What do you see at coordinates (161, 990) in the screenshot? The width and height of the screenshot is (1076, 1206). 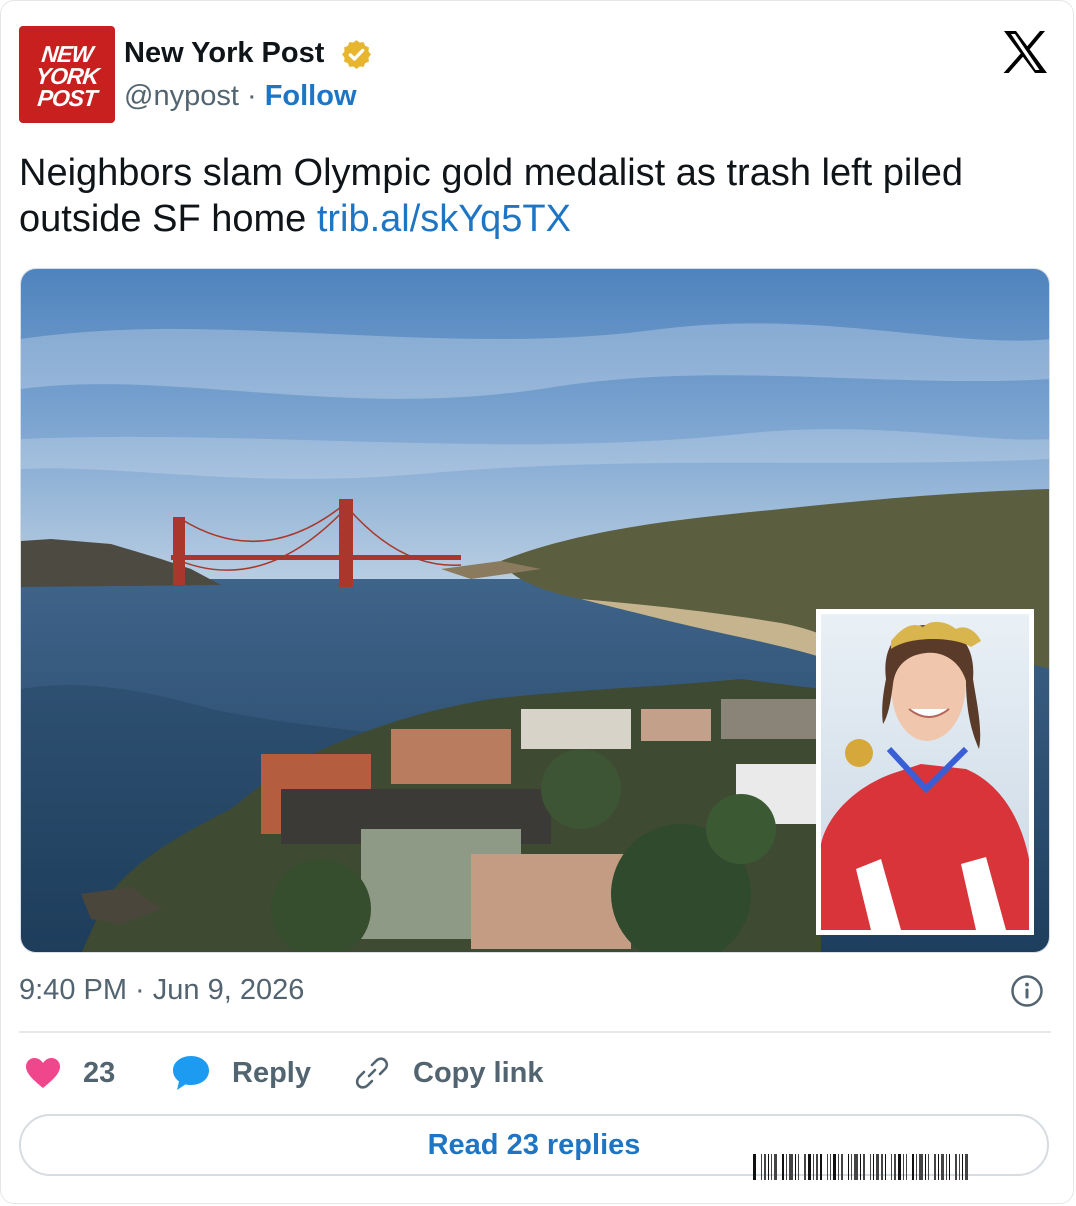 I see `tweet-timestamp: 9:40 PM · Jun 9, 2026` at bounding box center [161, 990].